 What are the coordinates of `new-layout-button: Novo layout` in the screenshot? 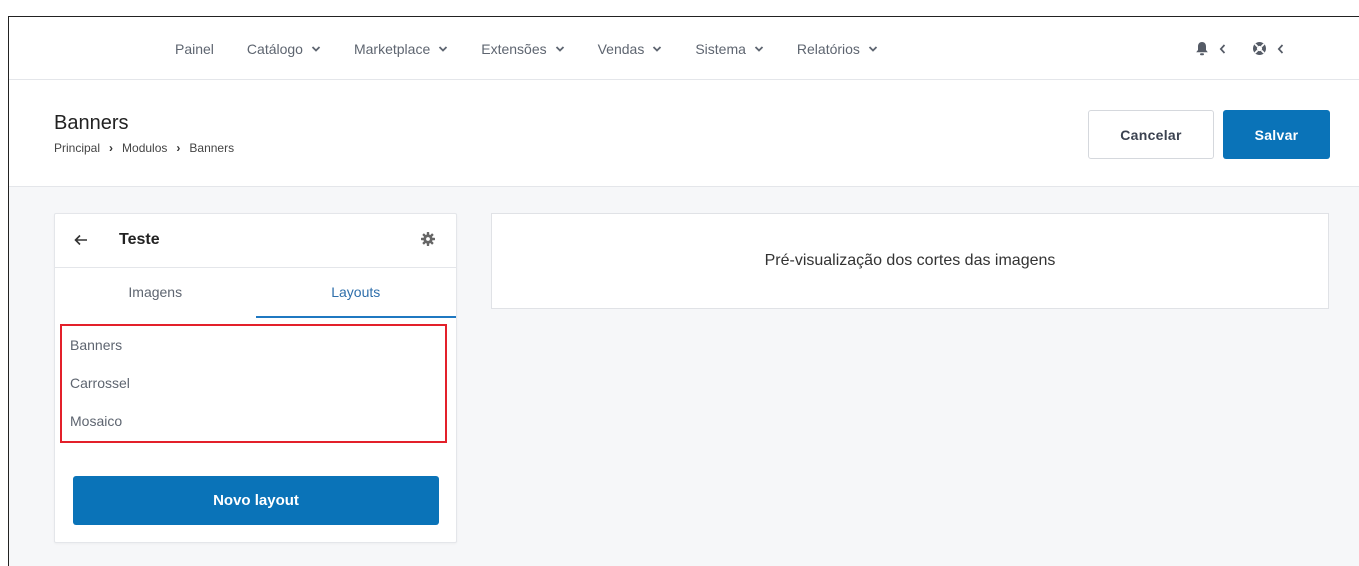 It's located at (256, 500).